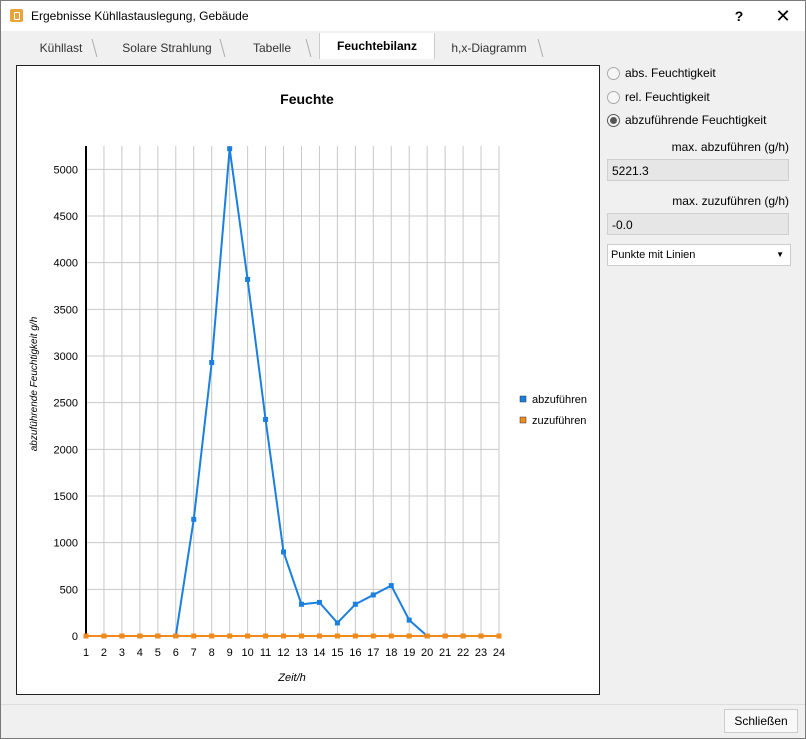 This screenshot has height=739, width=806. What do you see at coordinates (66, 497) in the screenshot?
I see `y-tick-label: 1500` at bounding box center [66, 497].